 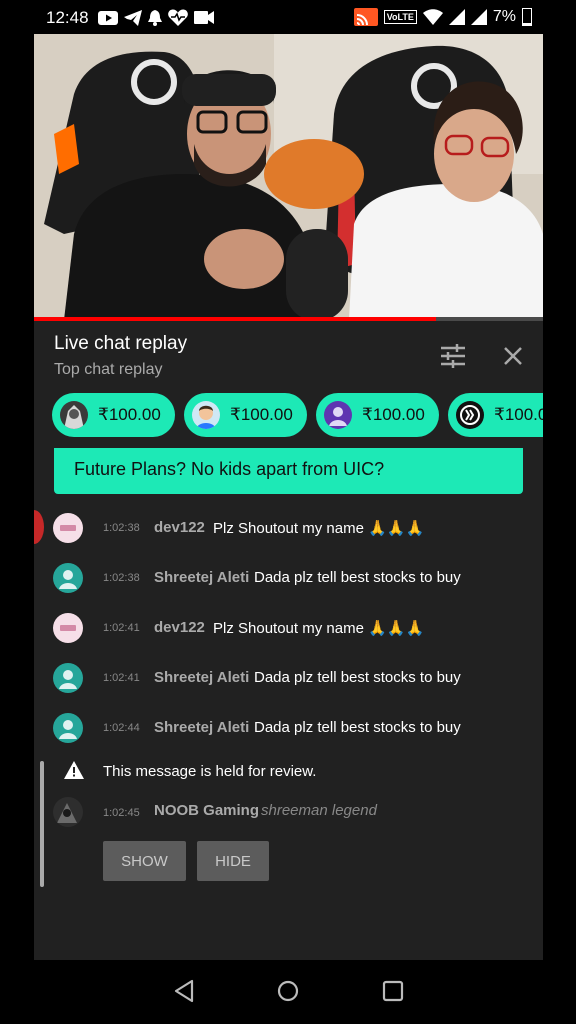 What do you see at coordinates (185, 991) in the screenshot?
I see `back-icon` at bounding box center [185, 991].